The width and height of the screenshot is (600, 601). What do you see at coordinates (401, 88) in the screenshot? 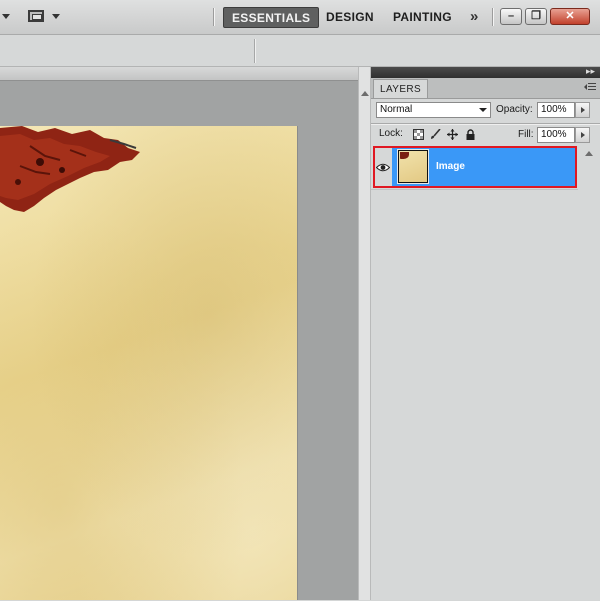
I see `tab-layers: LAYERS` at bounding box center [401, 88].